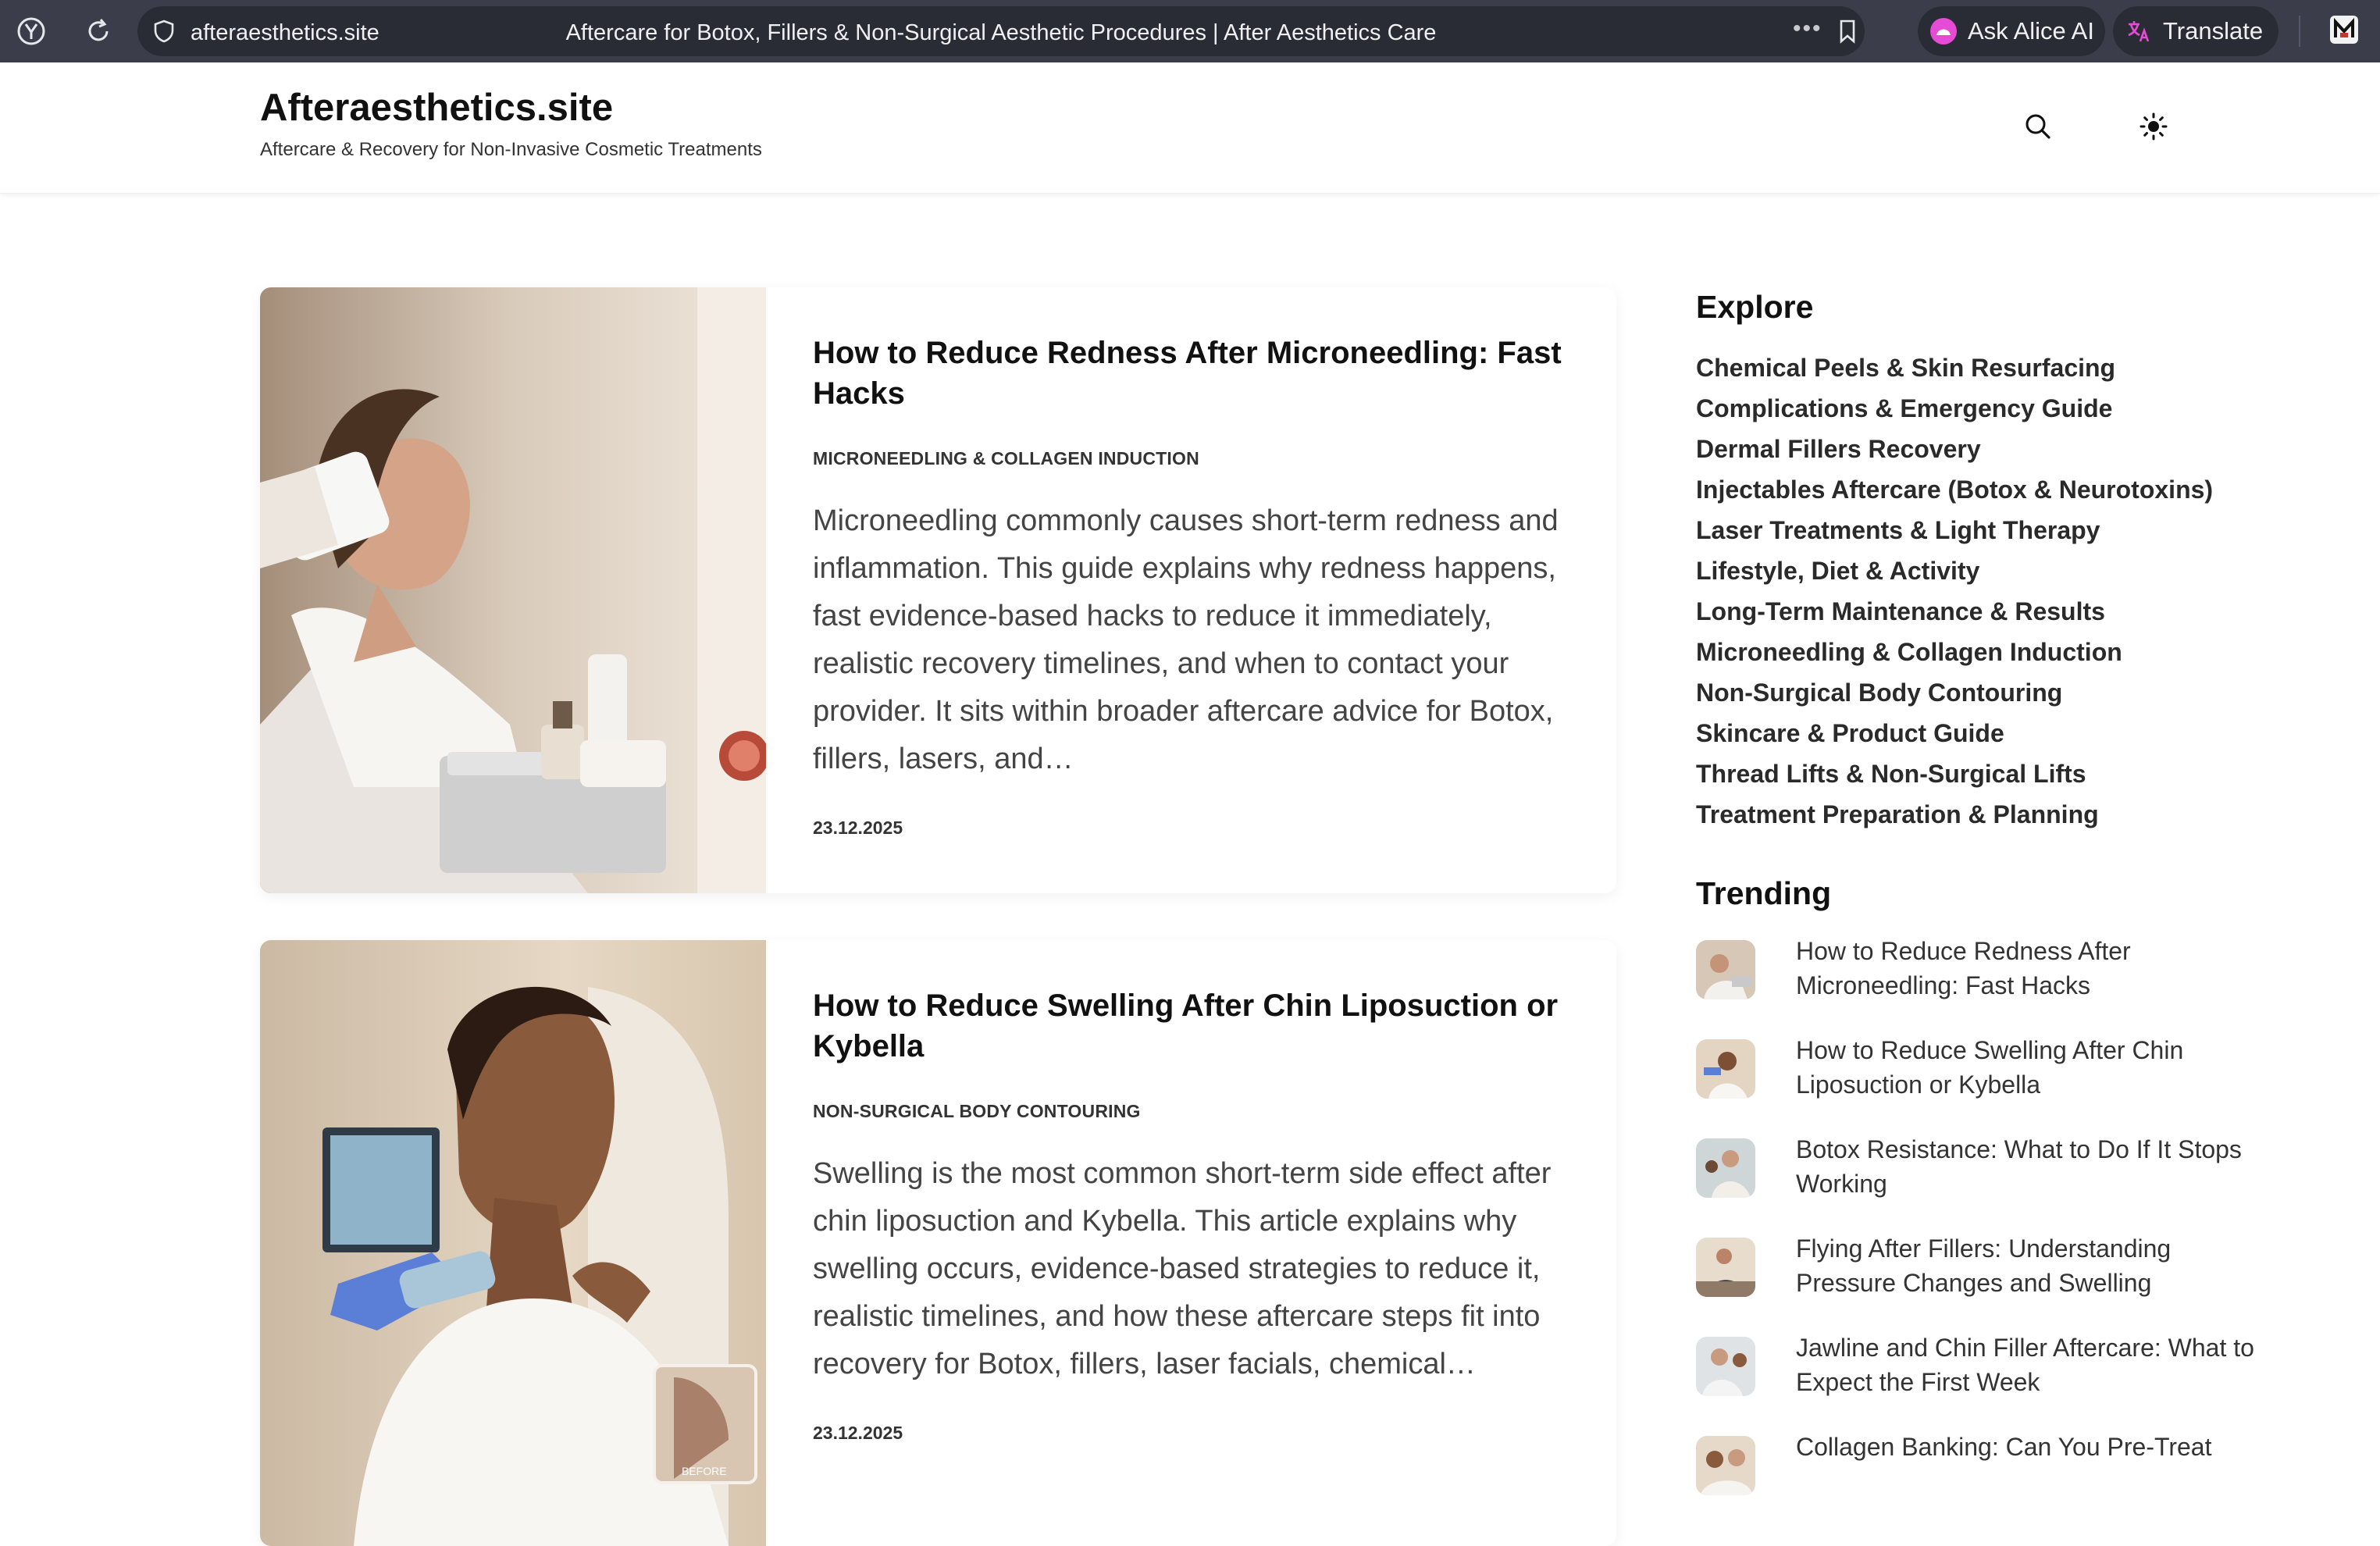  Describe the element at coordinates (1977, 733) in the screenshot. I see `explore-link: Skincare & Product Guide` at that location.